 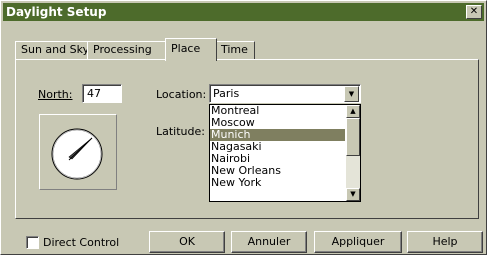 What do you see at coordinates (56, 12) in the screenshot?
I see `window-title: Daylight Setup` at bounding box center [56, 12].